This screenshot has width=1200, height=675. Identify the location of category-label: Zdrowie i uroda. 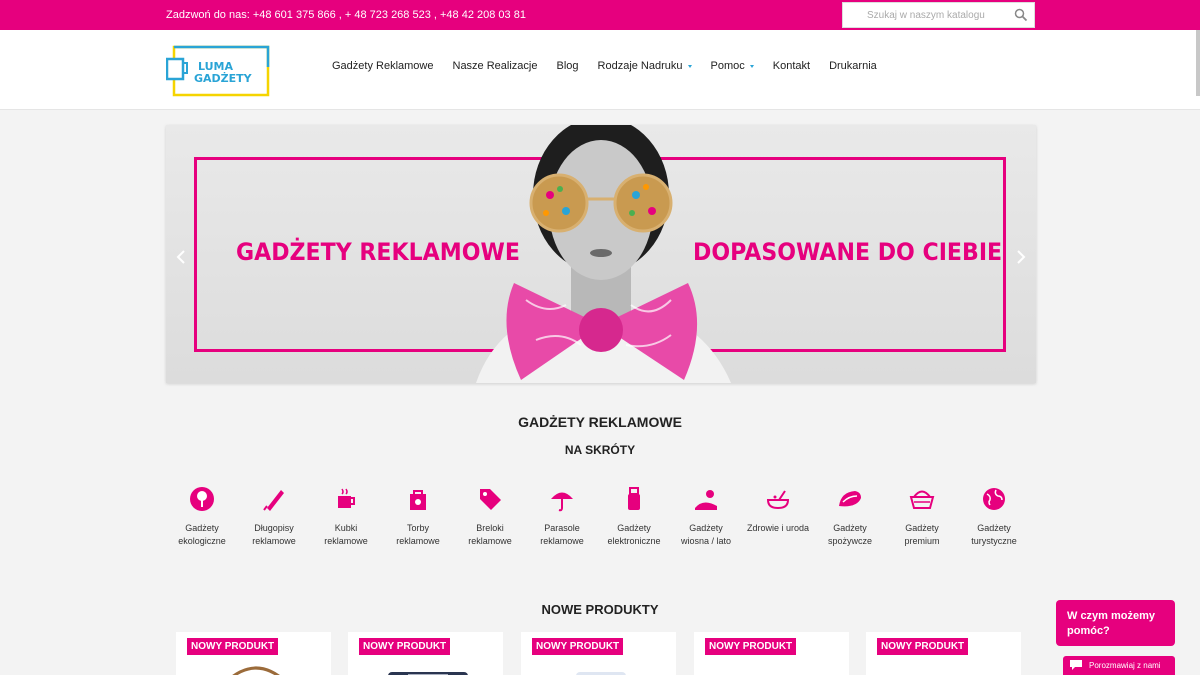
(778, 528).